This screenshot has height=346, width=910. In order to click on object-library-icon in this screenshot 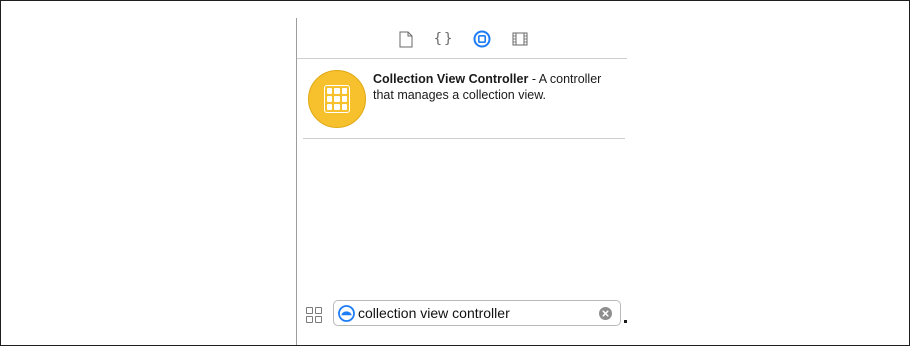, I will do `click(482, 39)`.